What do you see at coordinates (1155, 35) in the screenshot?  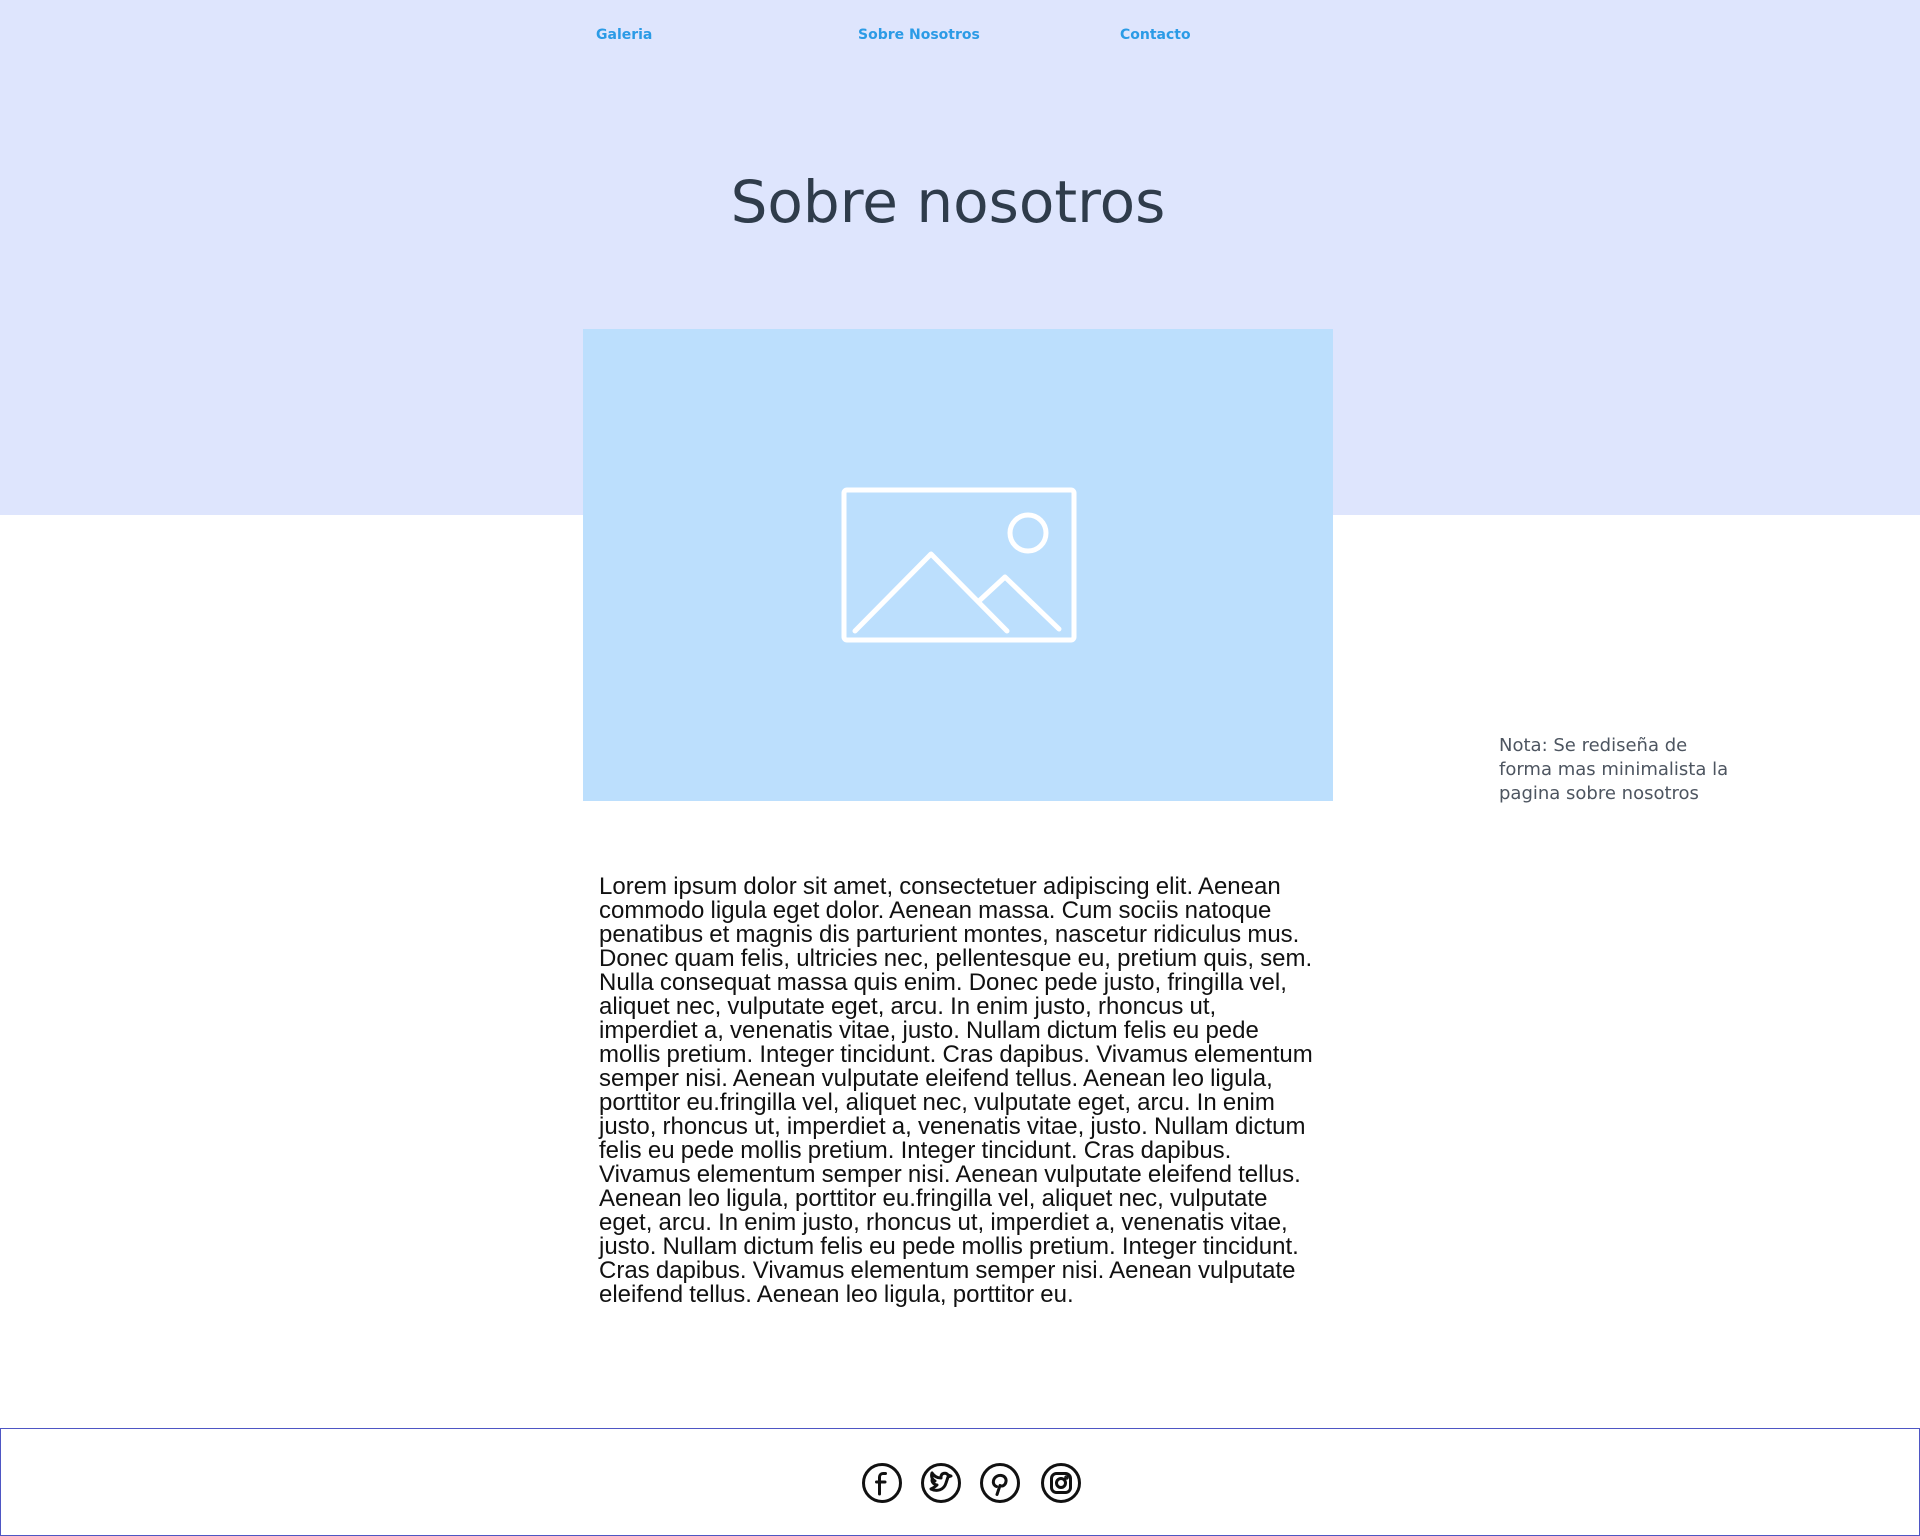 I see `nav-link-contacto: Contacto` at bounding box center [1155, 35].